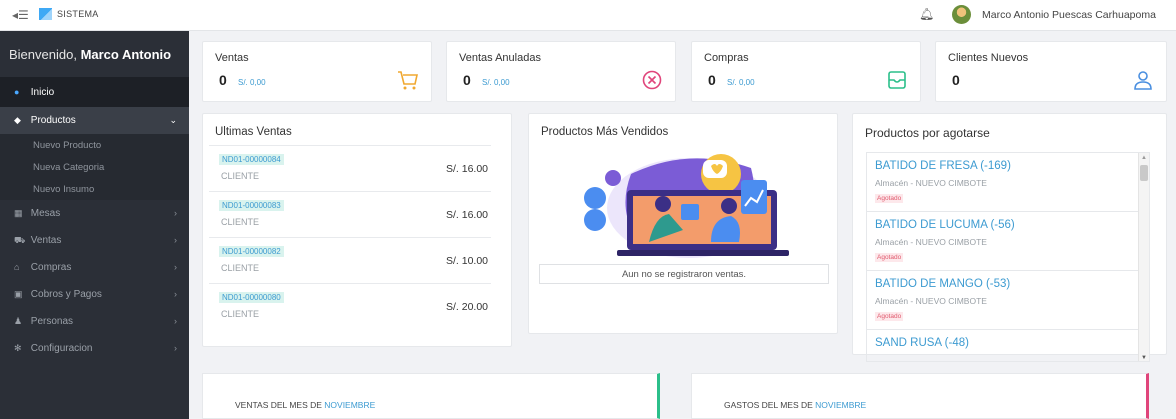  Describe the element at coordinates (66, 294) in the screenshot. I see `sidebar-item-label: Cobros y Pagos` at that location.